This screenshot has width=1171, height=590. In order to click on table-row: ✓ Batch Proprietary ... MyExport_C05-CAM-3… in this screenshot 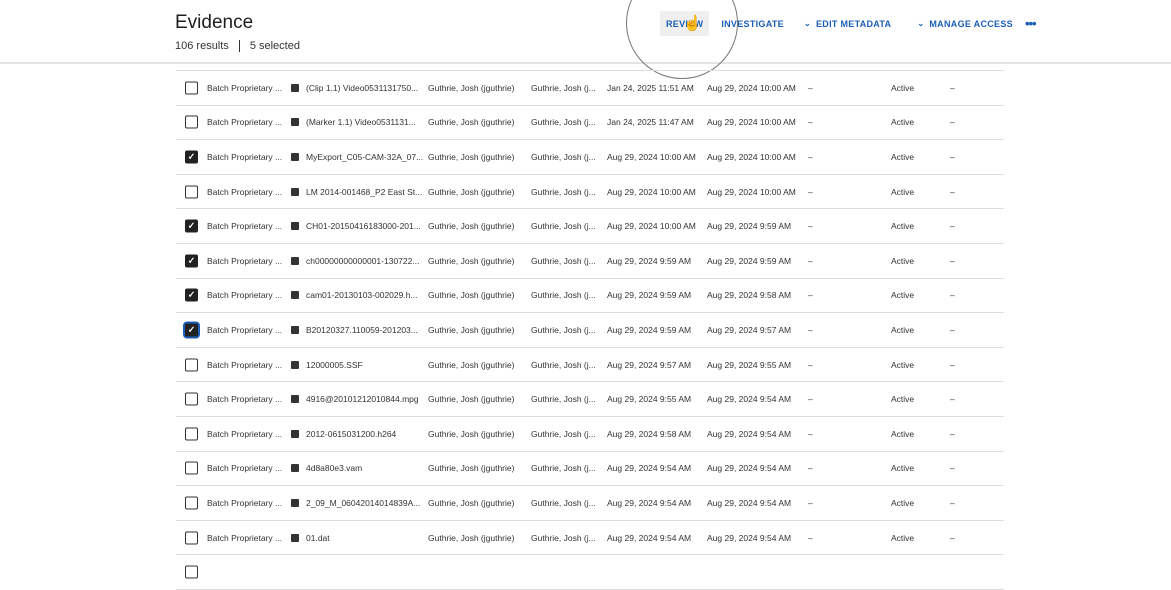, I will do `click(590, 157)`.